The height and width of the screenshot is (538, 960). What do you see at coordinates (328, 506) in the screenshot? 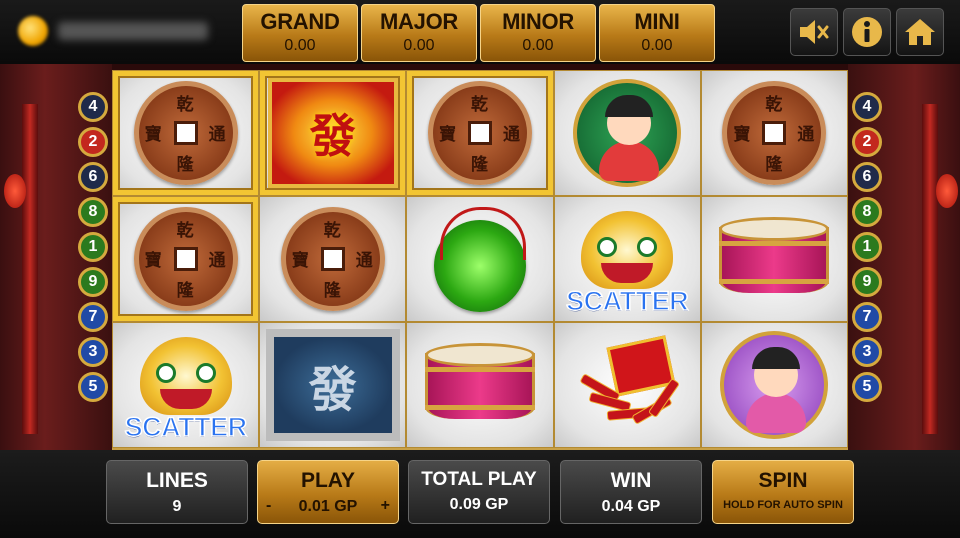
I see `play-value: 0.01 GP` at bounding box center [328, 506].